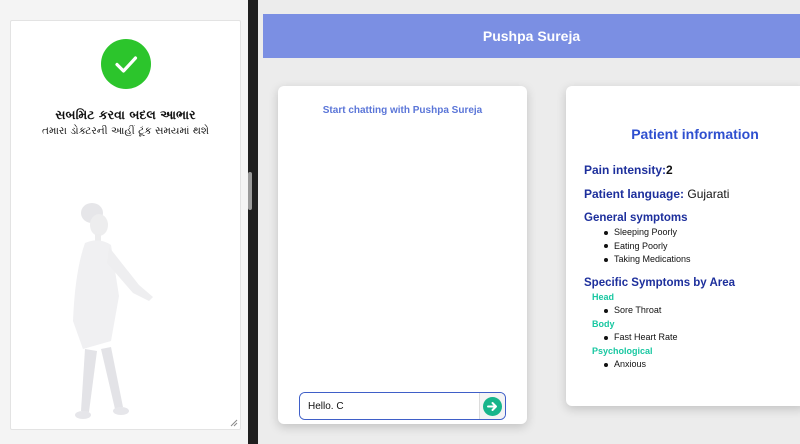 This screenshot has width=800, height=444. What do you see at coordinates (647, 233) in the screenshot?
I see `list-item: Sleeping Poorly` at bounding box center [647, 233].